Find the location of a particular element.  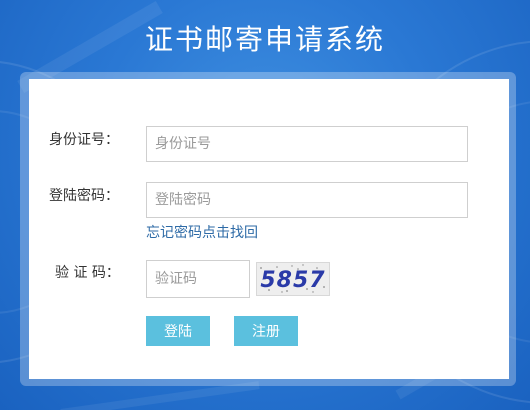

id-number-input is located at coordinates (307, 144).